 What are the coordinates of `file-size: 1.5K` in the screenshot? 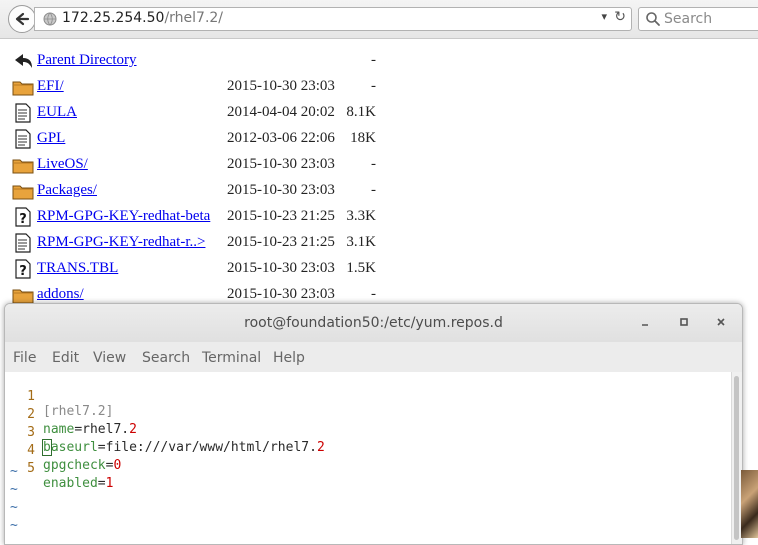 It's located at (361, 268).